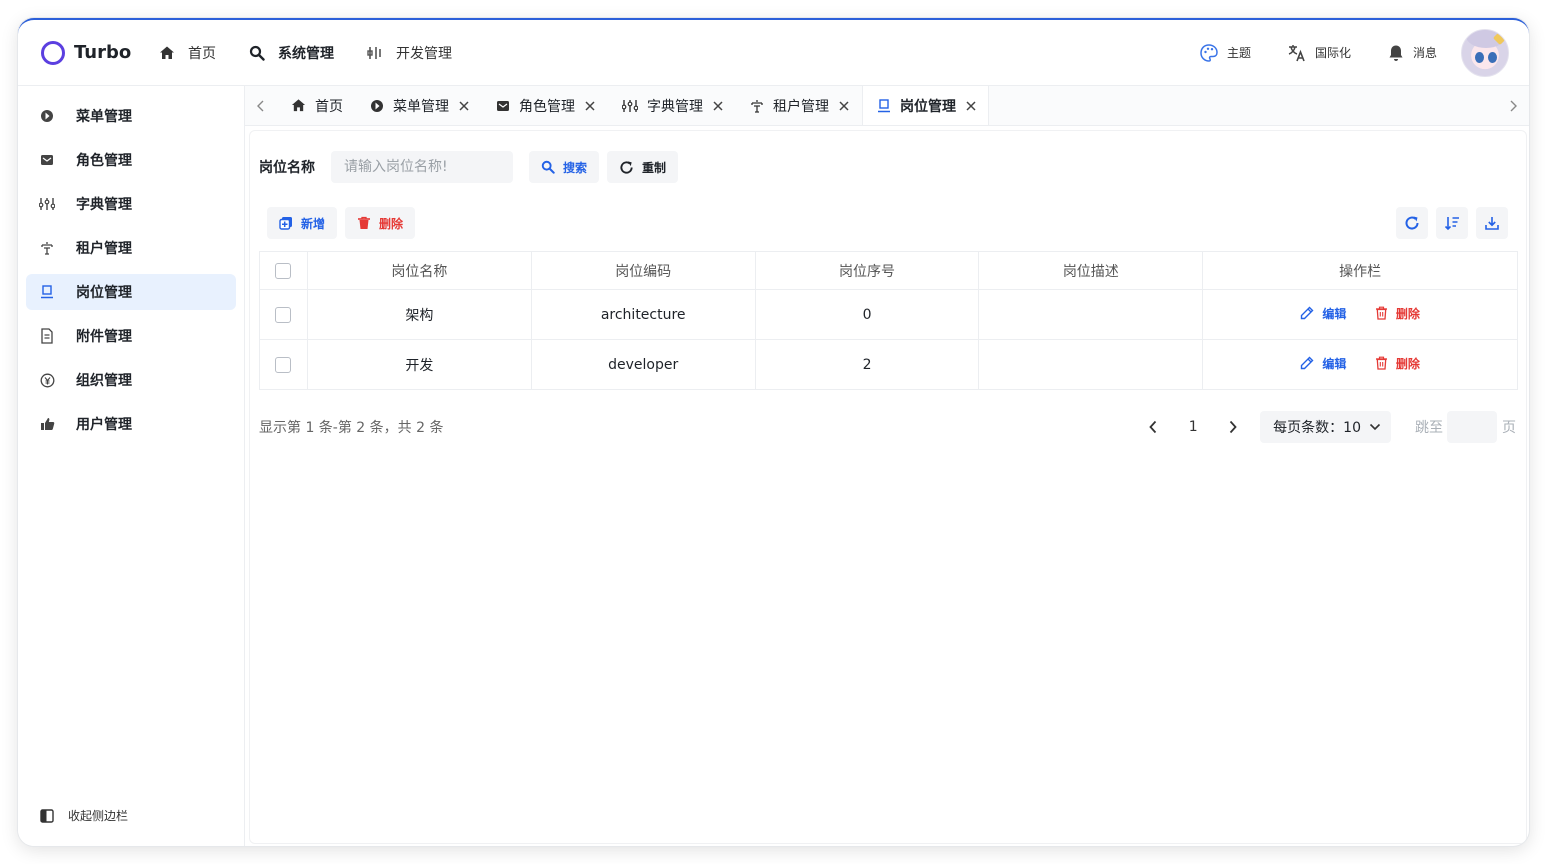 Image resolution: width=1547 pixels, height=864 pixels. I want to click on tabs-scroll-left, so click(261, 105).